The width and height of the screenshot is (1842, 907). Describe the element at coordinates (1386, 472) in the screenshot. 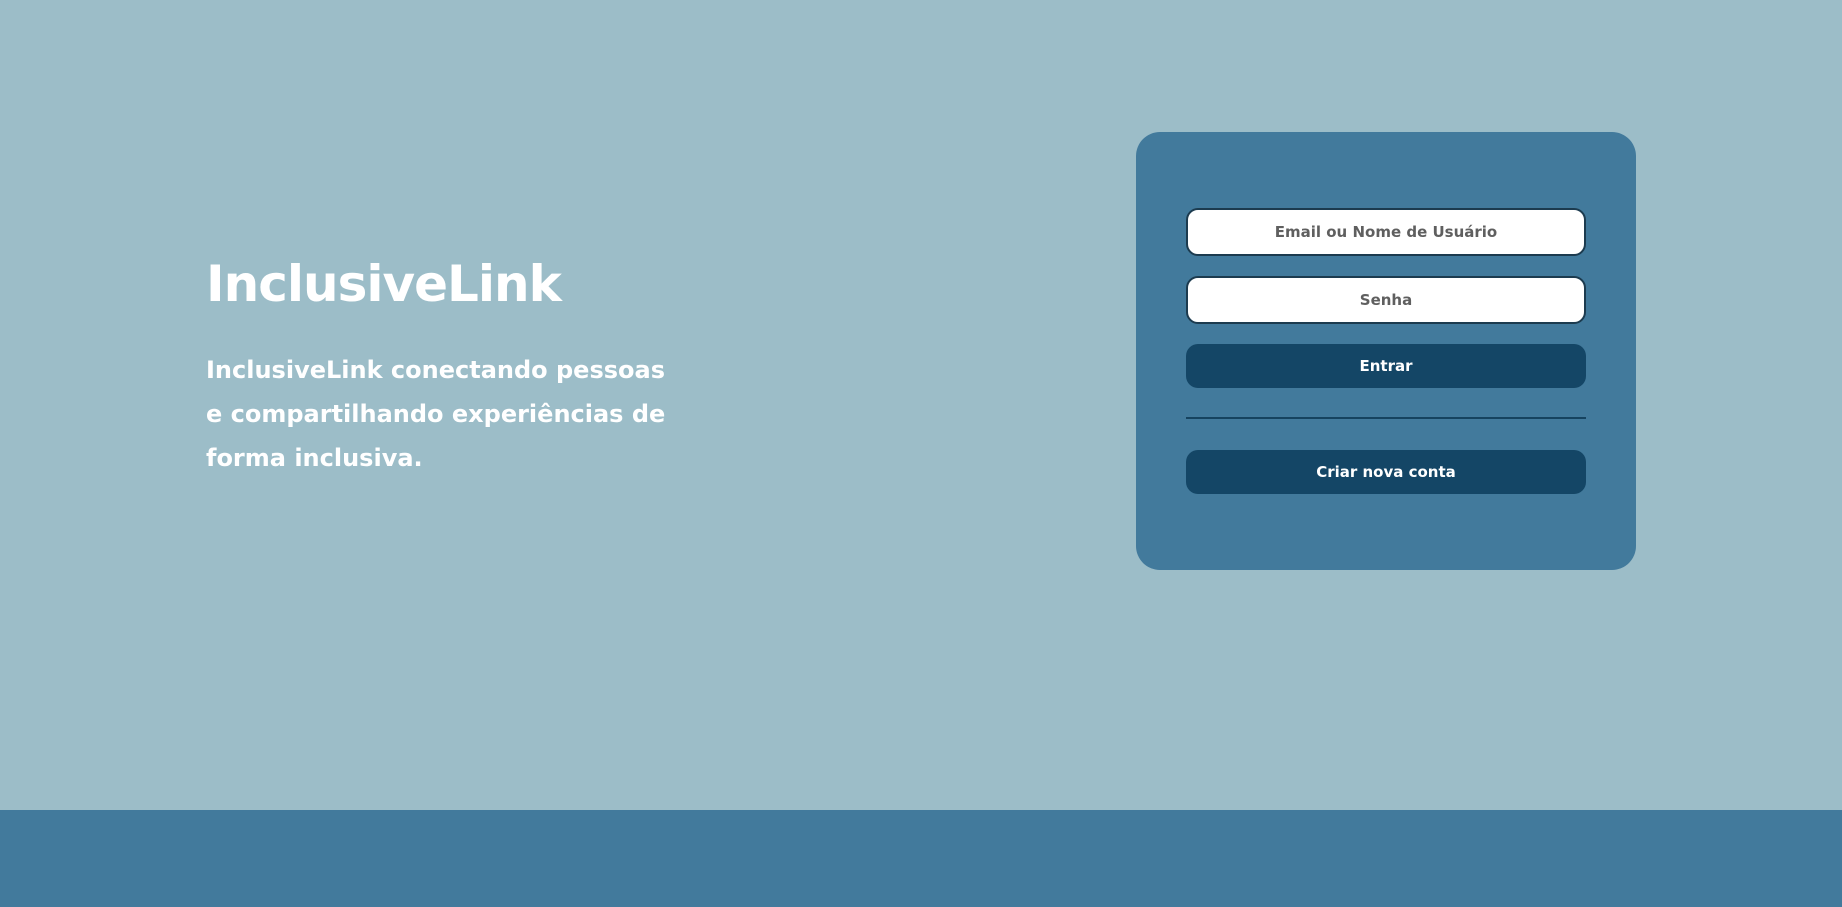

I see `create-account-button: Criar nova conta` at that location.